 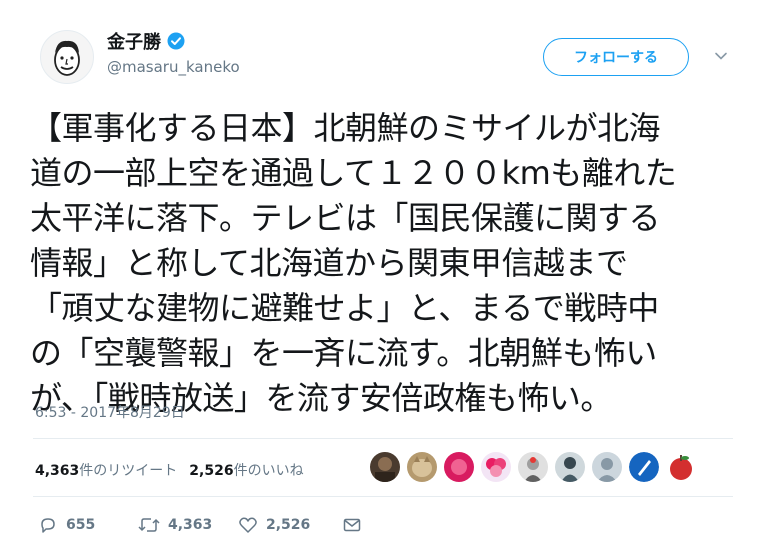 What do you see at coordinates (134, 41) in the screenshot?
I see `display-name: 金子勝` at bounding box center [134, 41].